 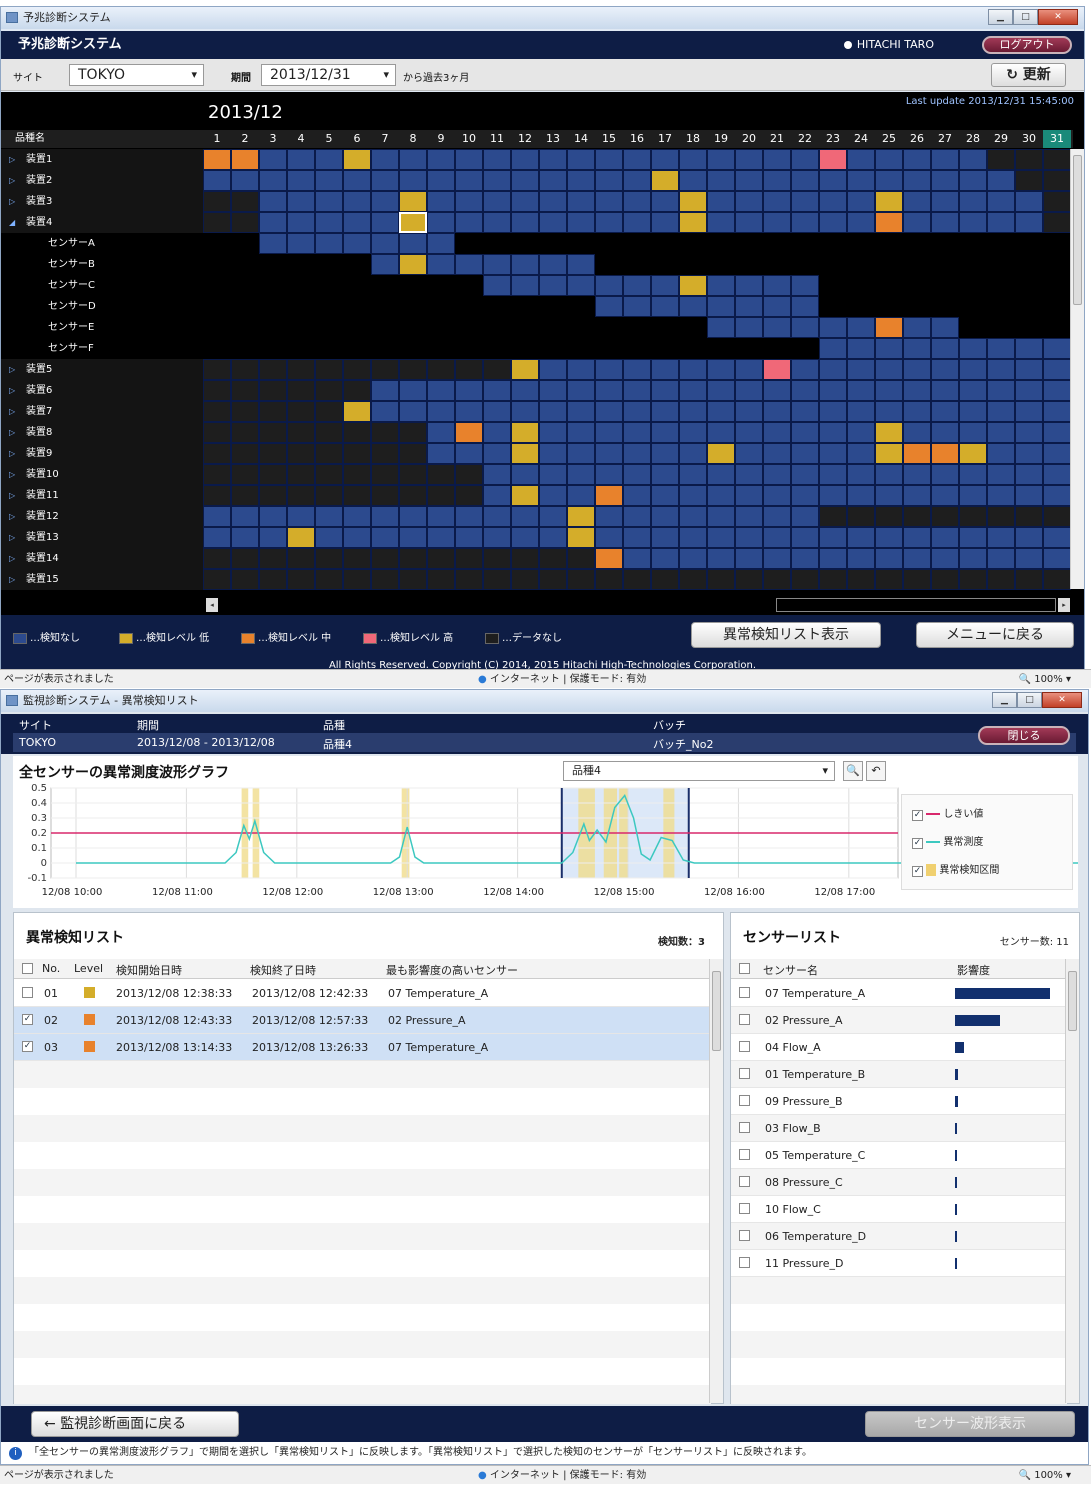 What do you see at coordinates (102, 264) in the screenshot?
I see `row-name: センサーB` at bounding box center [102, 264].